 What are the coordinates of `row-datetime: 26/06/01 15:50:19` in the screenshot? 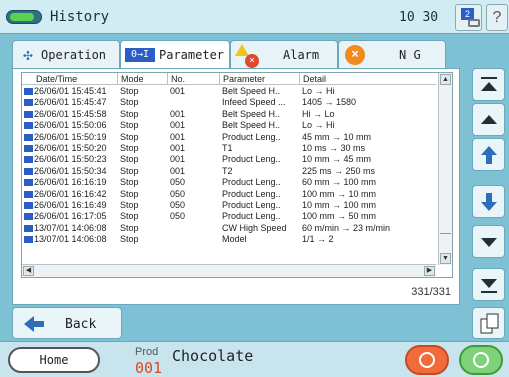 It's located at (70, 136).